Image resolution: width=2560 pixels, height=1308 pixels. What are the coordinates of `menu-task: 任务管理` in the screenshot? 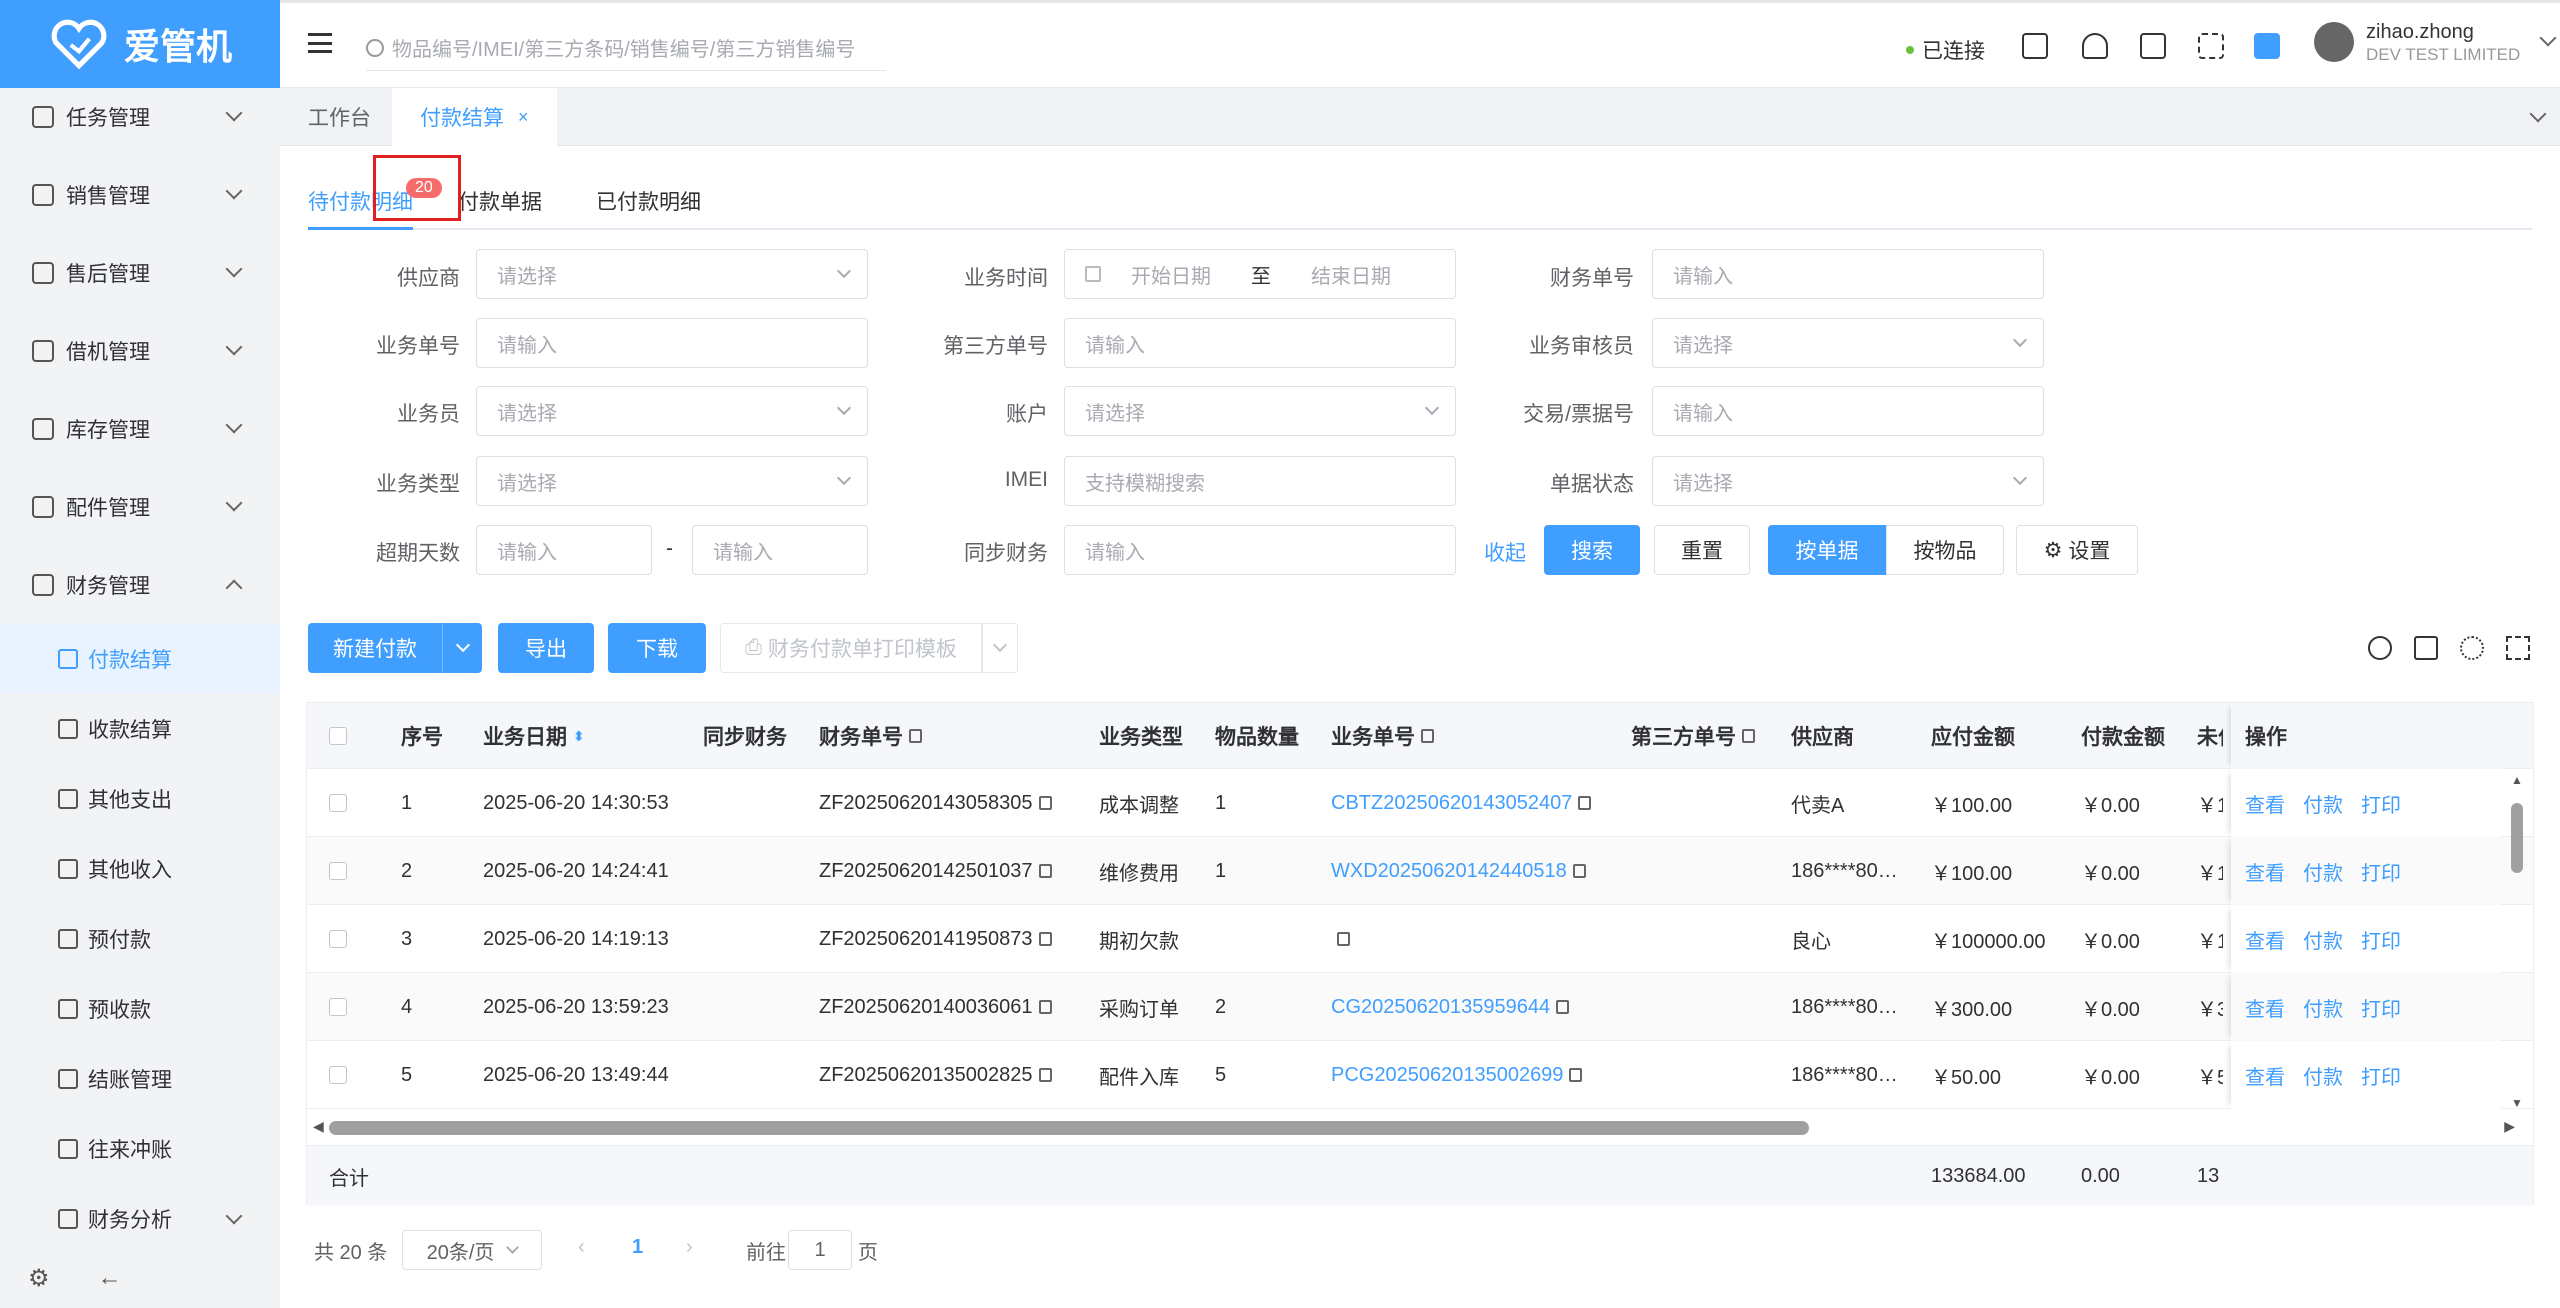 It's located at (140, 117).